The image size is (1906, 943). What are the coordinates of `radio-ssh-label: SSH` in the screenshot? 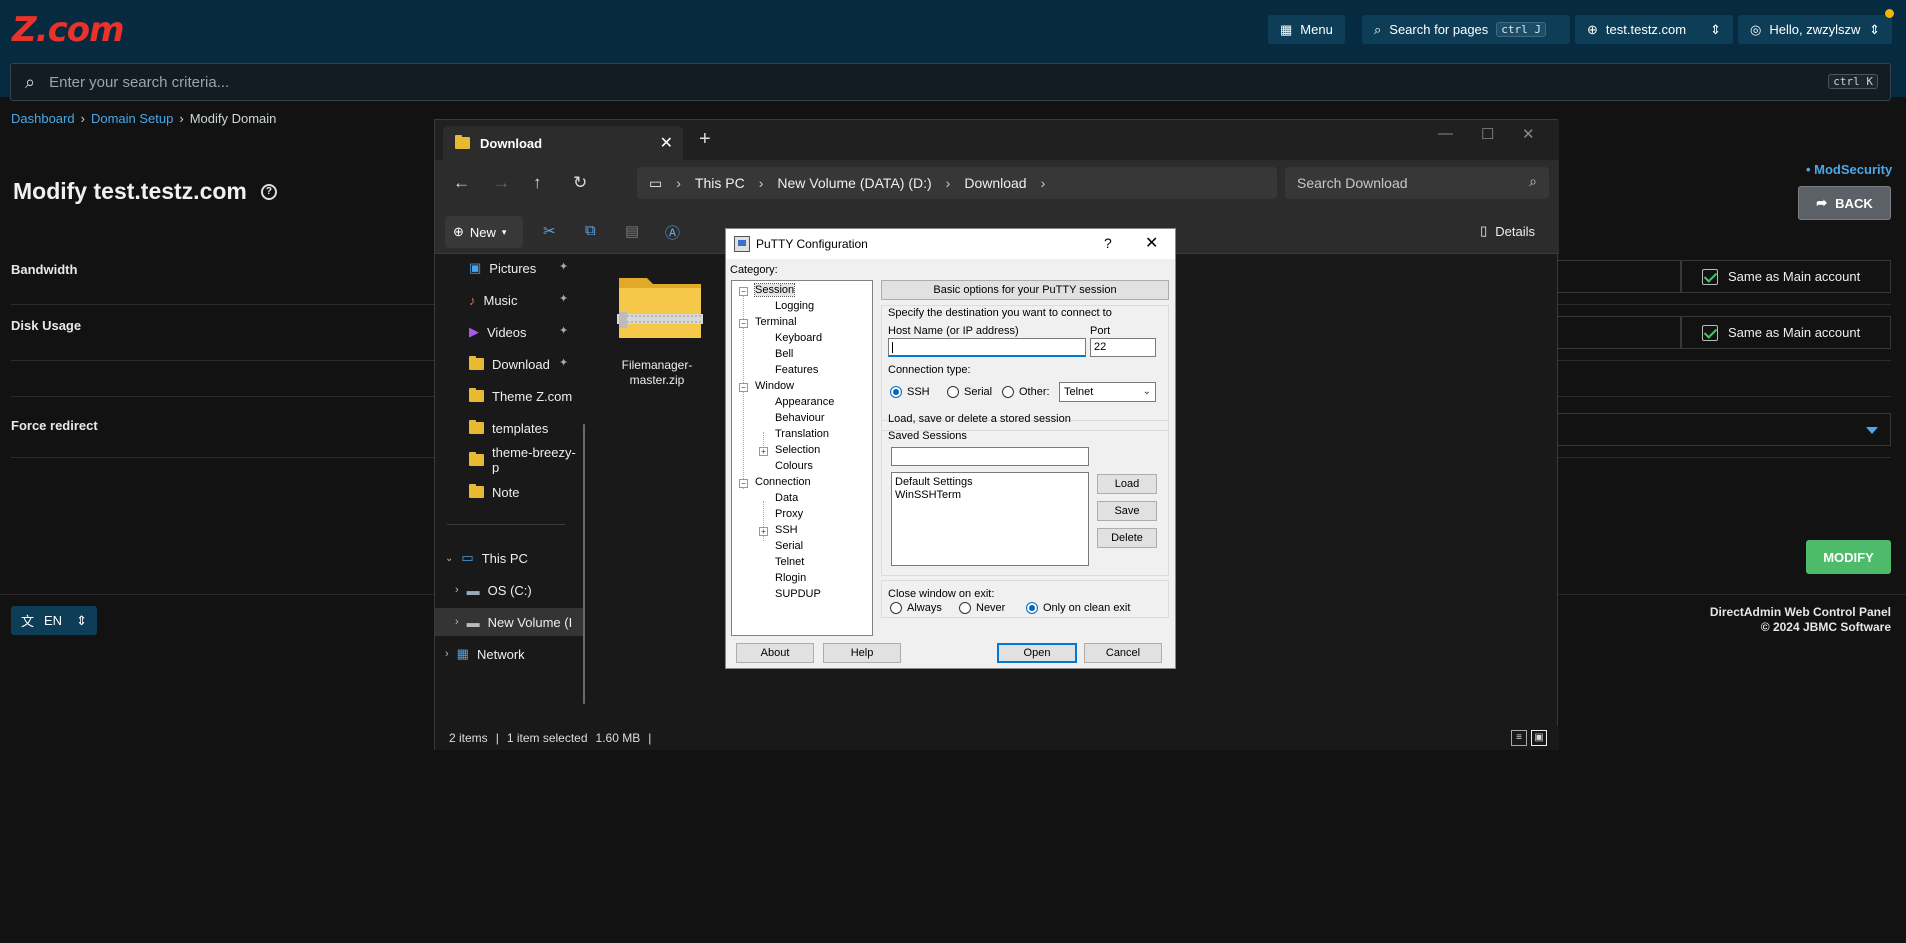 It's located at (918, 392).